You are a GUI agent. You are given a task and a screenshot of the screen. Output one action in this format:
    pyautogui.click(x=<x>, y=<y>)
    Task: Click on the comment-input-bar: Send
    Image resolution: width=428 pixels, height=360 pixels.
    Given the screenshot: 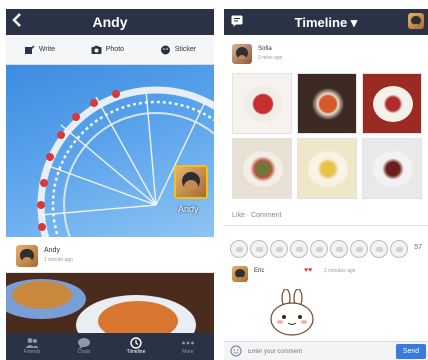 What is the action you would take?
    pyautogui.click(x=326, y=350)
    